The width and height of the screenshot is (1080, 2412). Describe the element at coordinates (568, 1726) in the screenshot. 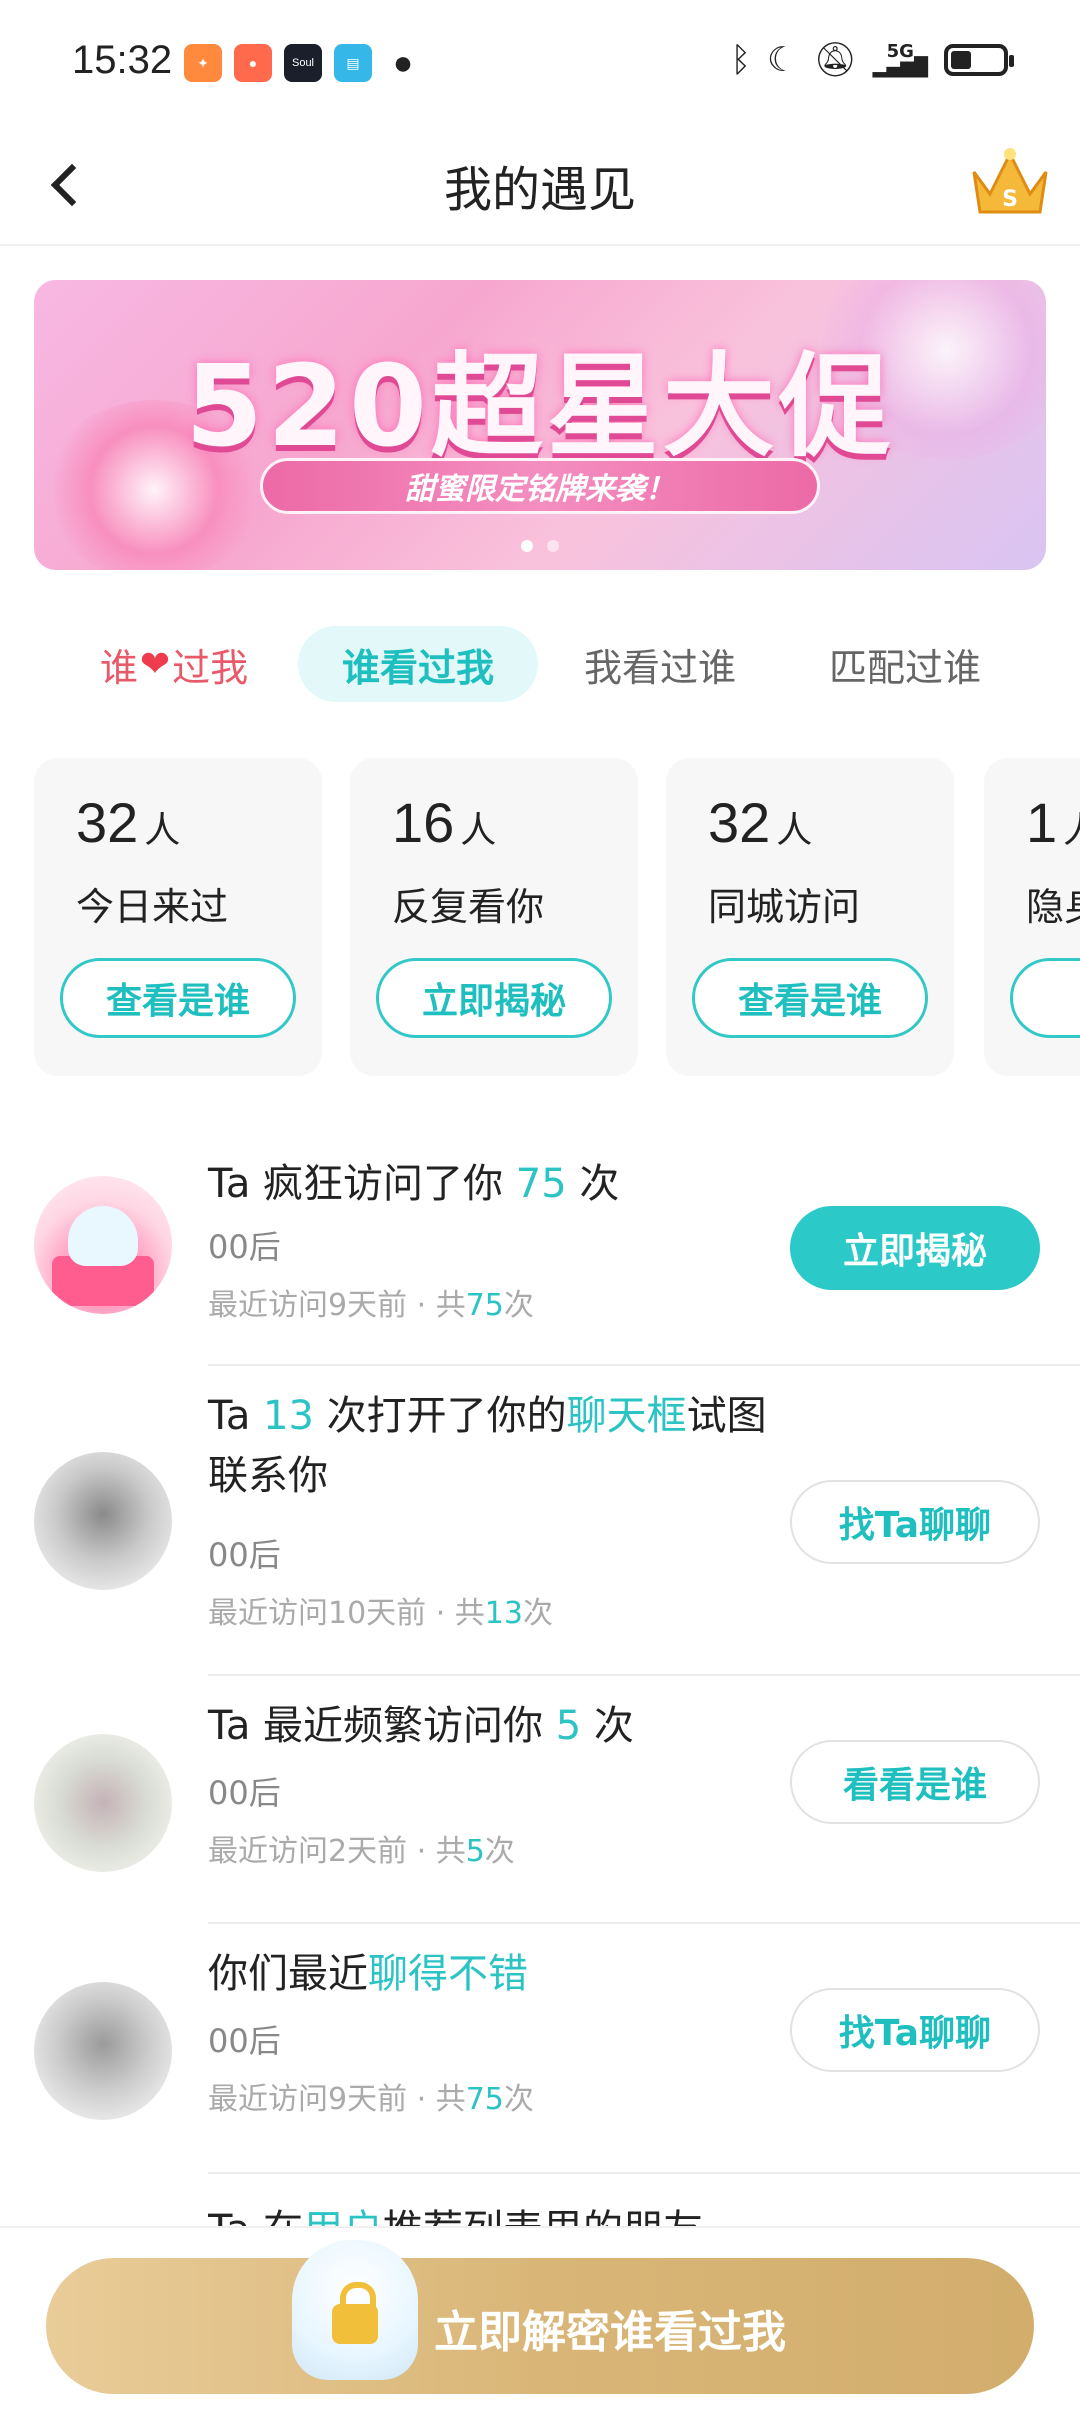

I see `title-highlight: 5` at that location.